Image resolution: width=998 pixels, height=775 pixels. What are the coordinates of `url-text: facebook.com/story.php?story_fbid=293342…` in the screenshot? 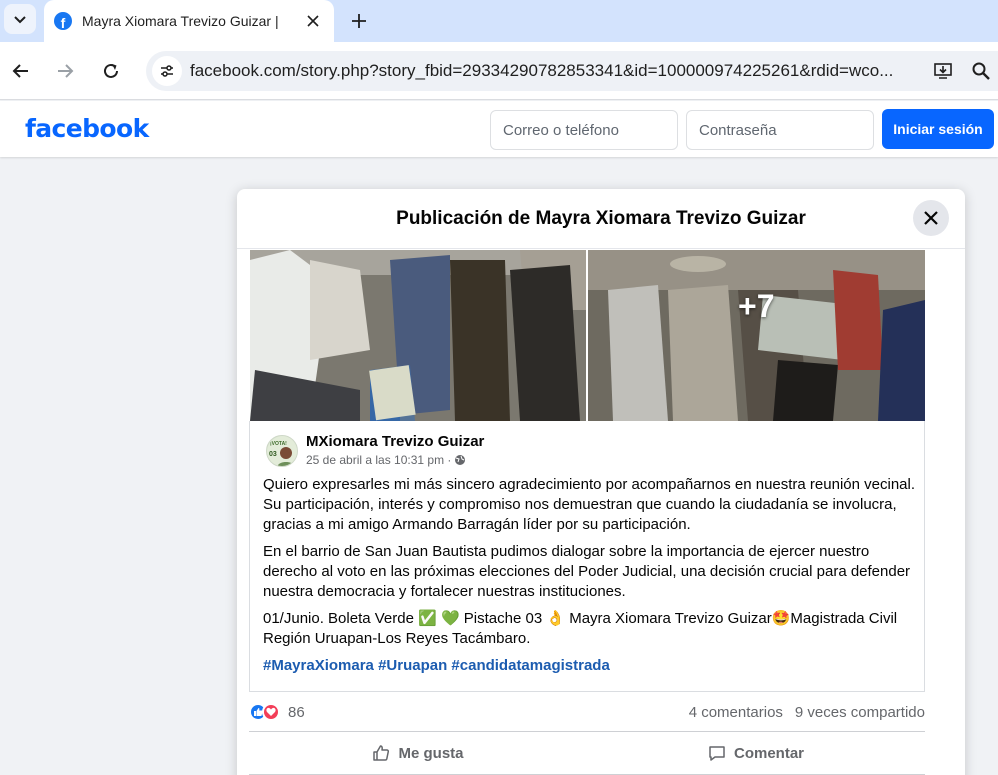 It's located at (542, 70).